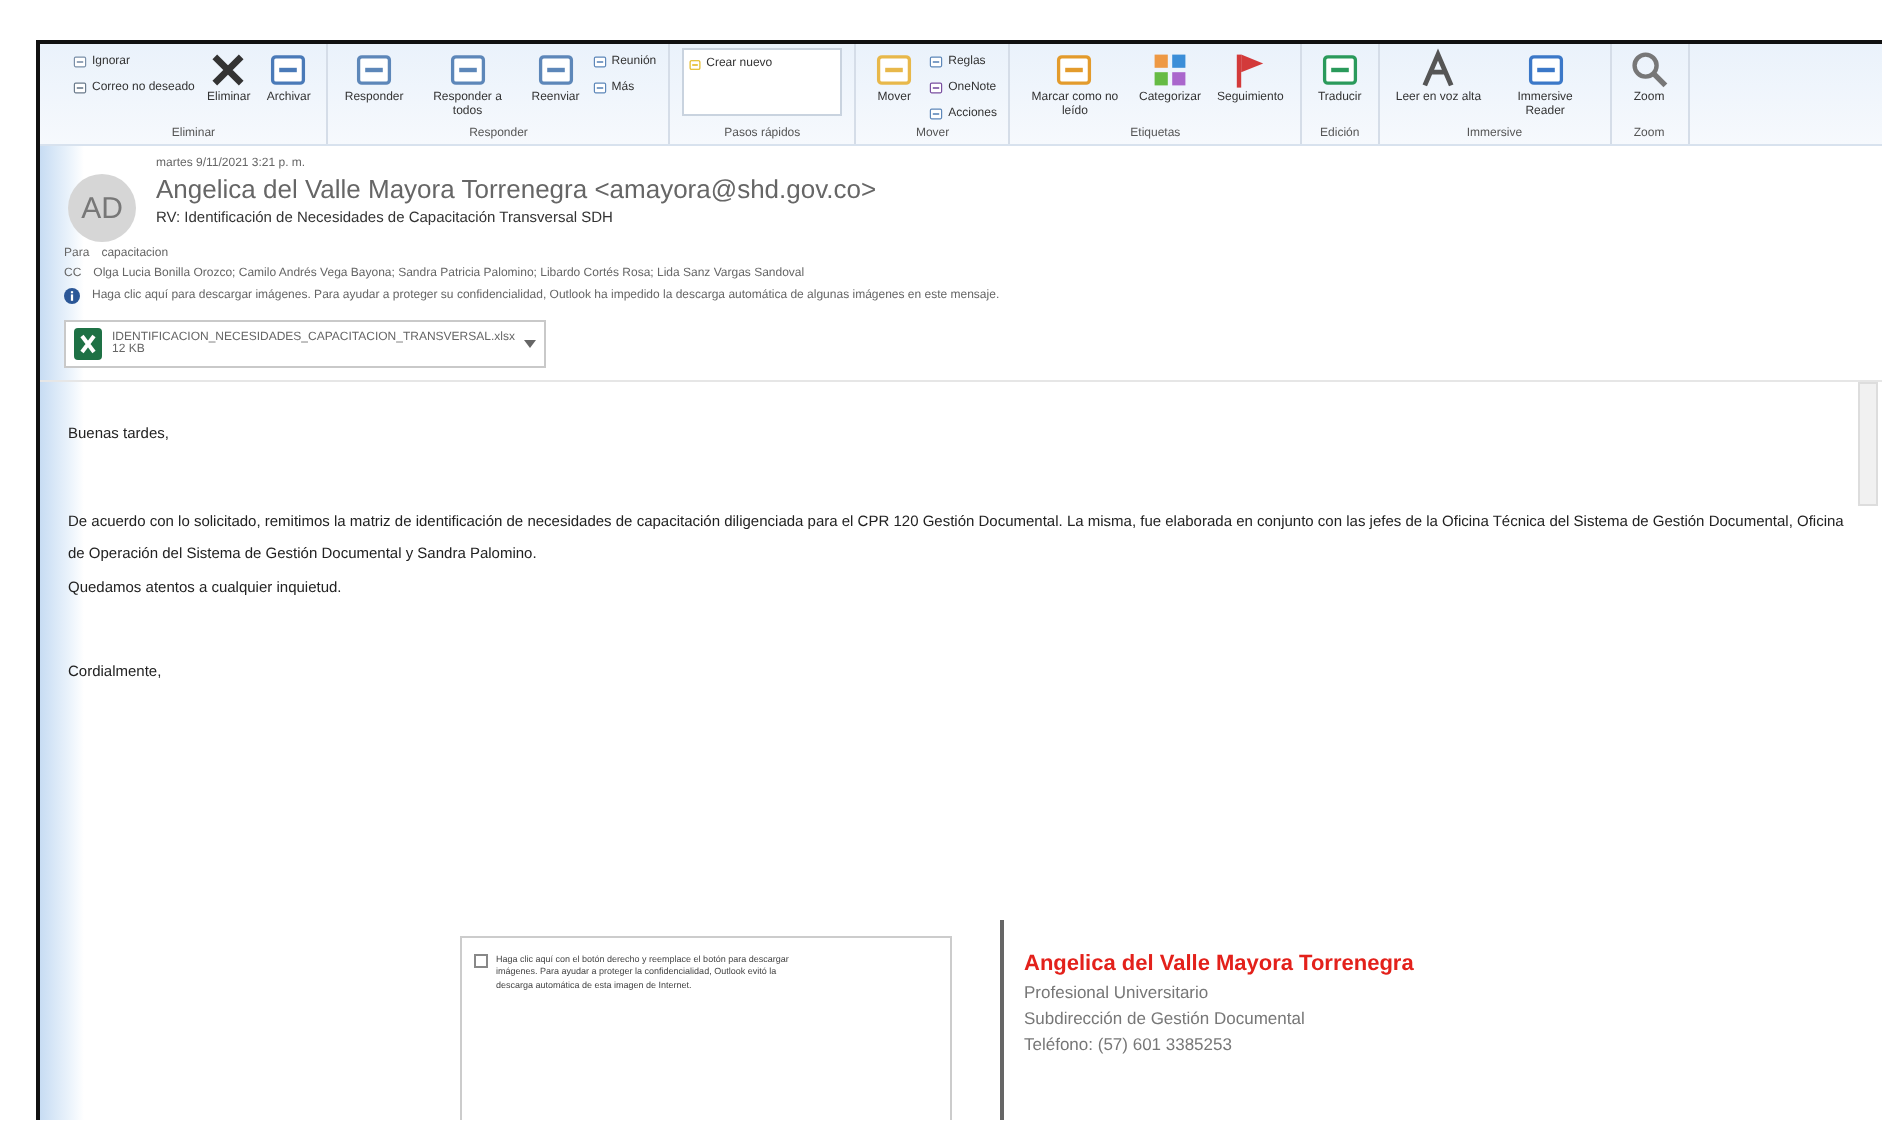 This screenshot has width=1882, height=1128. Describe the element at coordinates (1868, 444) in the screenshot. I see `scrollbar` at that location.